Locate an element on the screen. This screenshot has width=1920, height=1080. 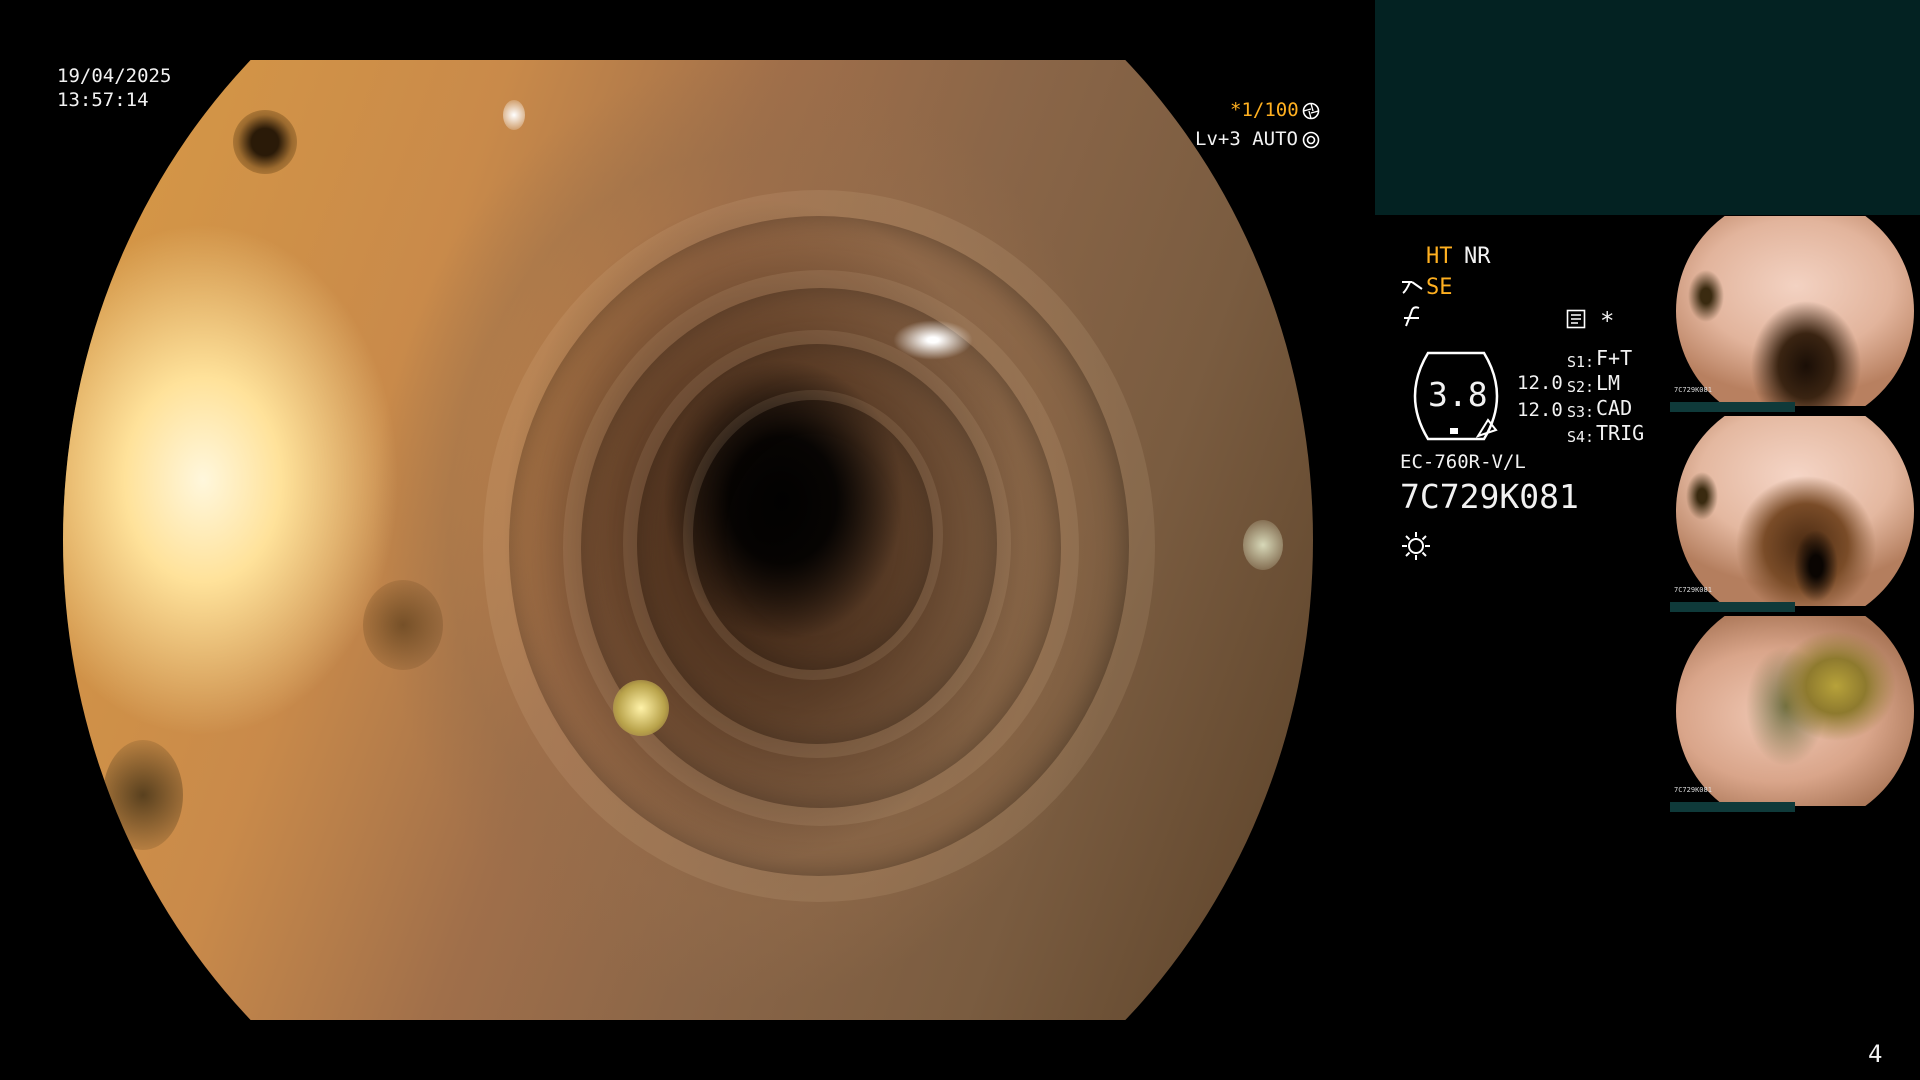
ht-indicator: HT is located at coordinates (1439, 256).